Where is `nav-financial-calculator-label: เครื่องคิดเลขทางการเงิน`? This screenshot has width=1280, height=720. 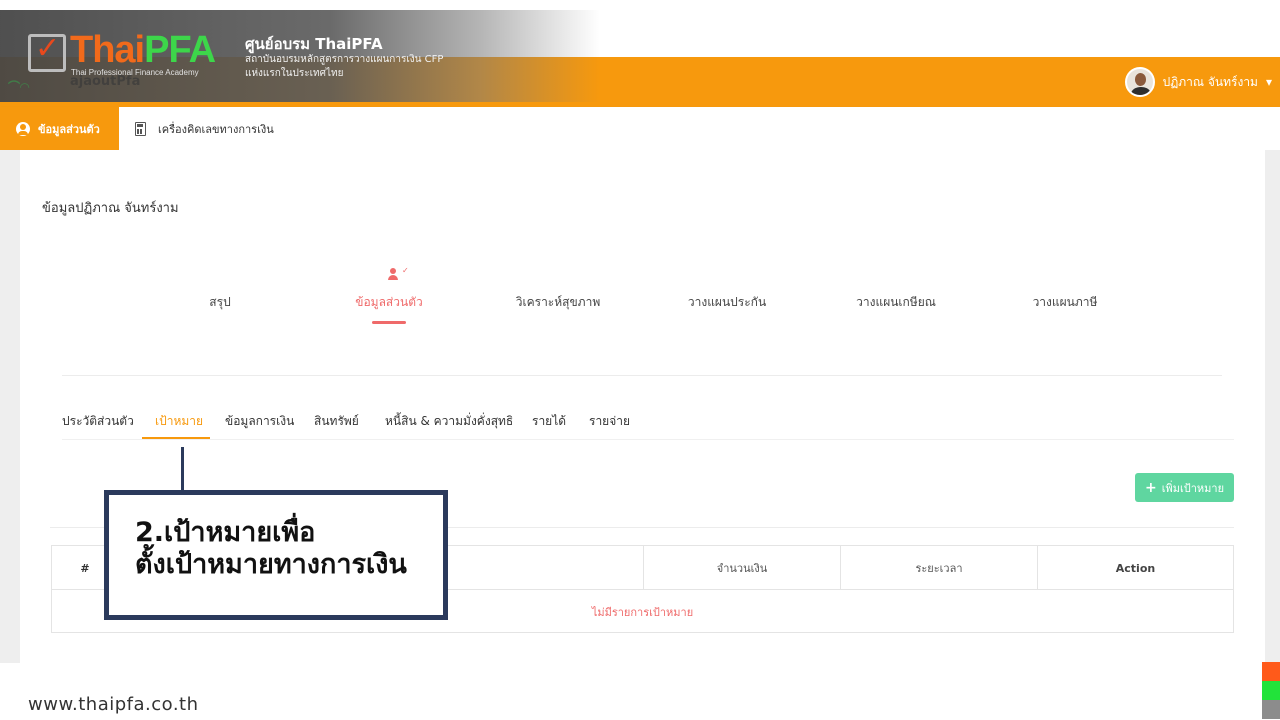
nav-financial-calculator-label: เครื่องคิดเลขทางการเงิน is located at coordinates (216, 129).